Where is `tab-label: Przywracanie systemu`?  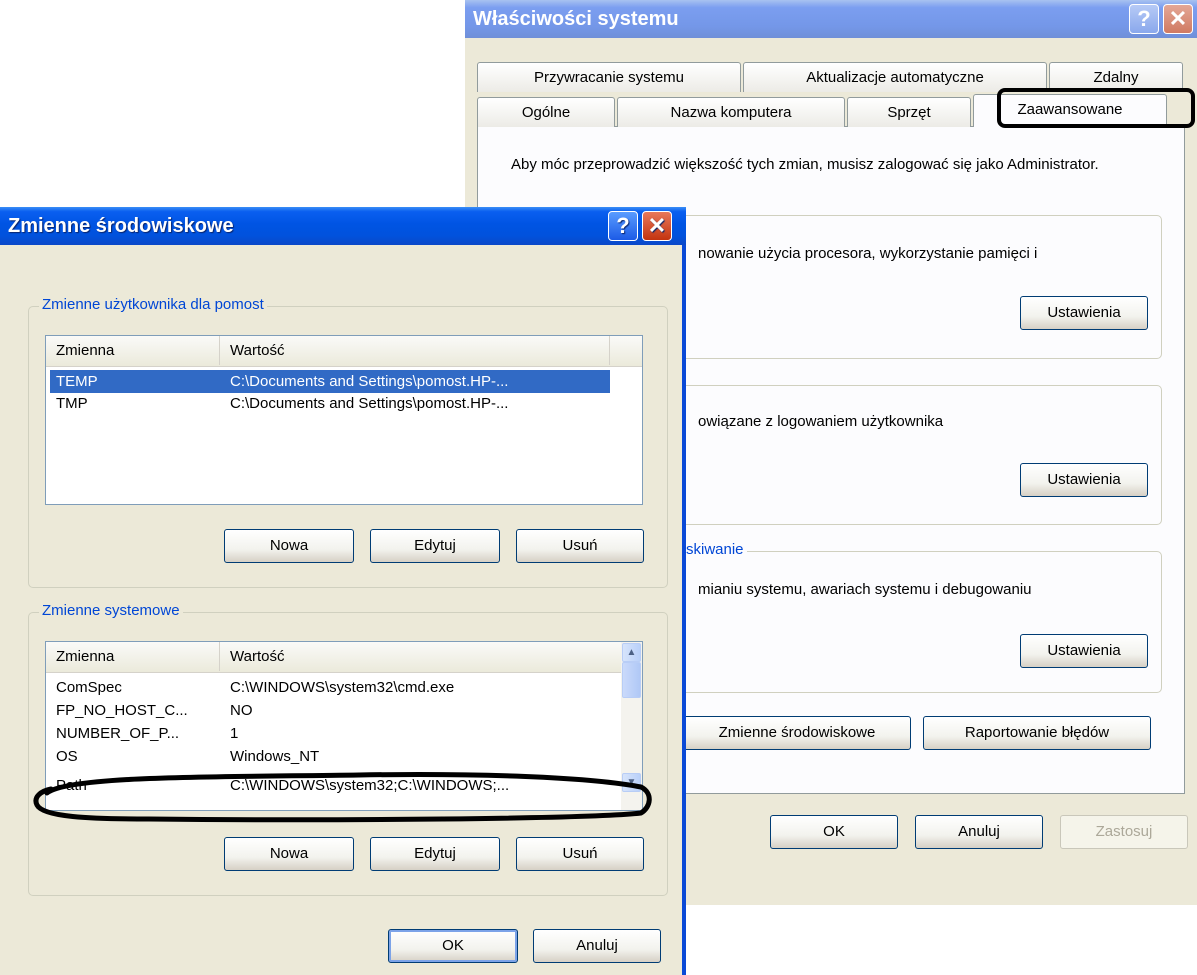
tab-label: Przywracanie systemu is located at coordinates (609, 77).